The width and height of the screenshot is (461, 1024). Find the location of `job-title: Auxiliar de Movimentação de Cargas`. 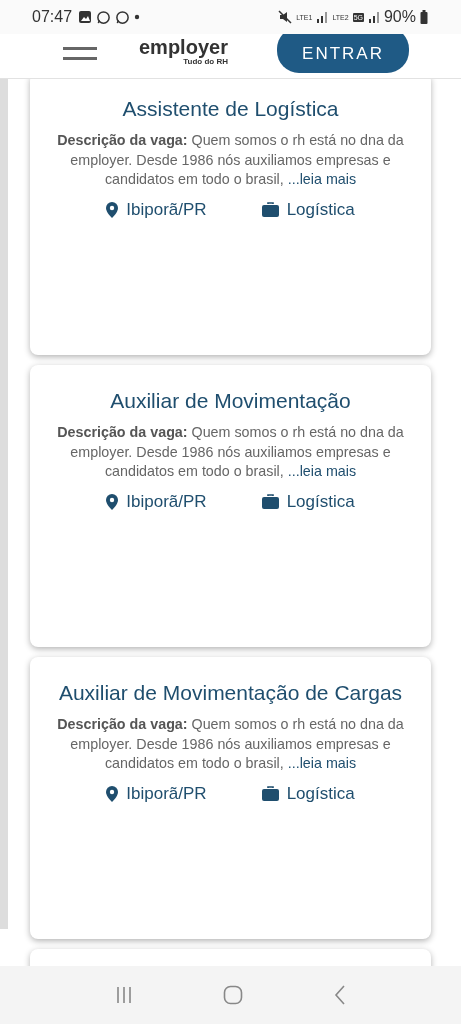

job-title: Auxiliar de Movimentação de Cargas is located at coordinates (230, 693).